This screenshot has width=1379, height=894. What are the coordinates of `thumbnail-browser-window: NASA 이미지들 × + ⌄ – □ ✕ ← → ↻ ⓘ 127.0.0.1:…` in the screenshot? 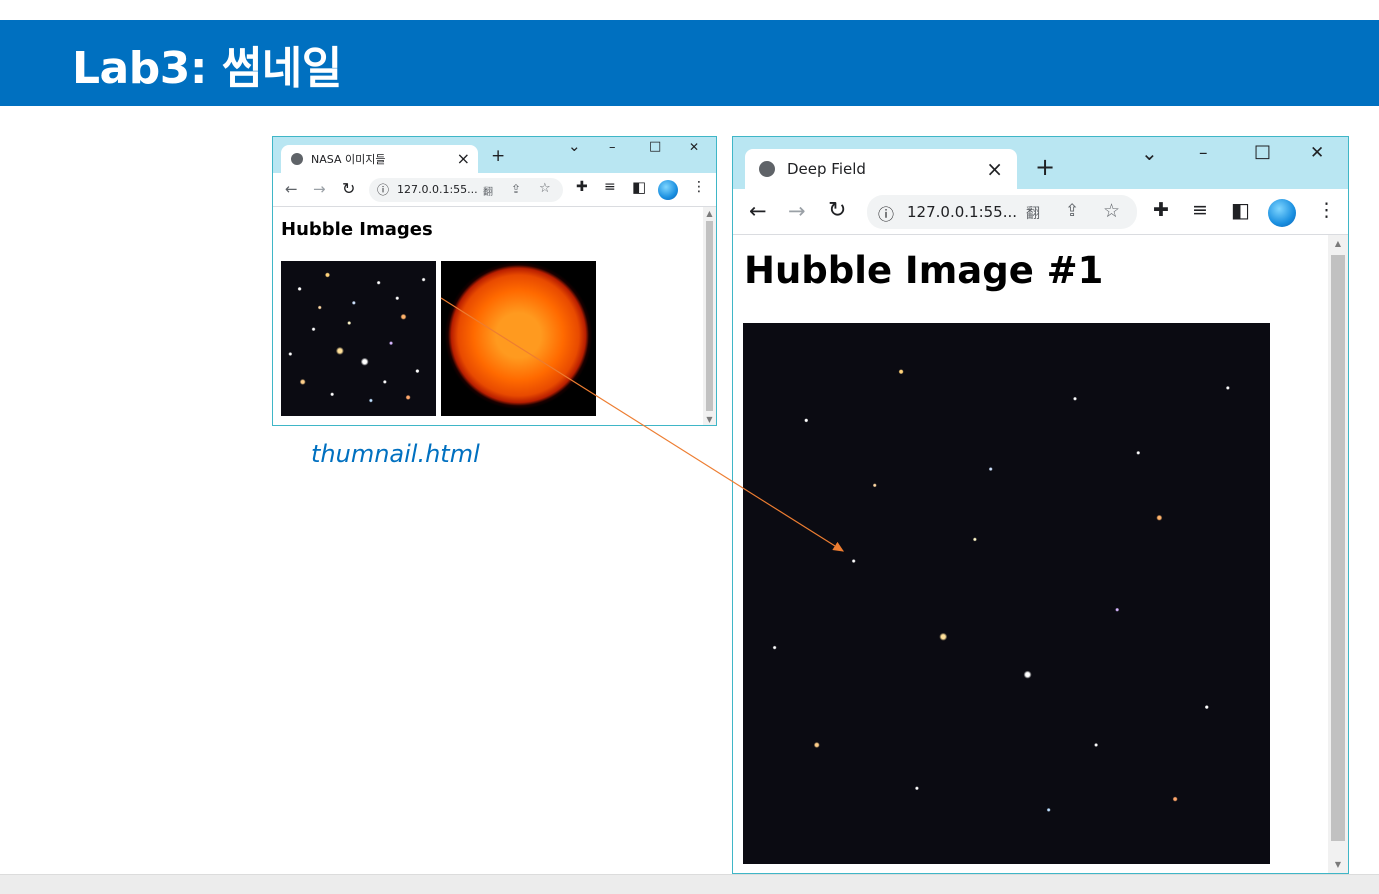 It's located at (494, 281).